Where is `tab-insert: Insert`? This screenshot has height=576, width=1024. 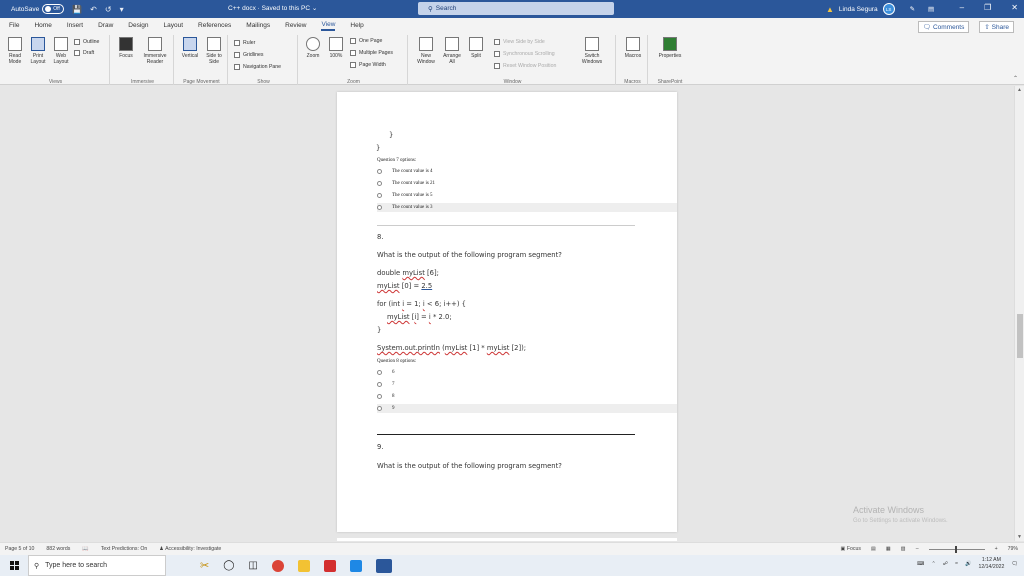 tab-insert: Insert is located at coordinates (75, 25).